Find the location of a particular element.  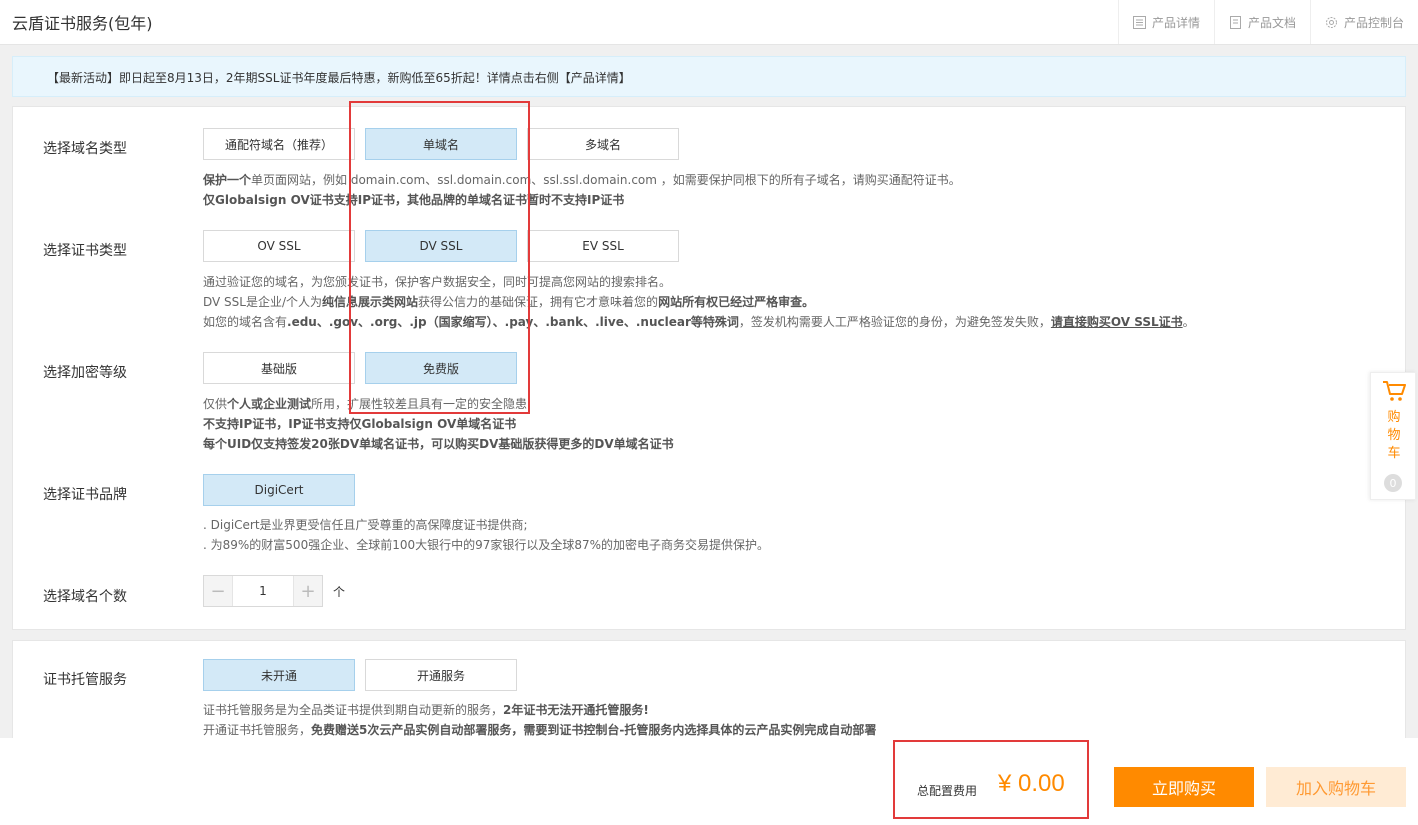

product-docs-link: 产品文档 is located at coordinates (1261, 22).